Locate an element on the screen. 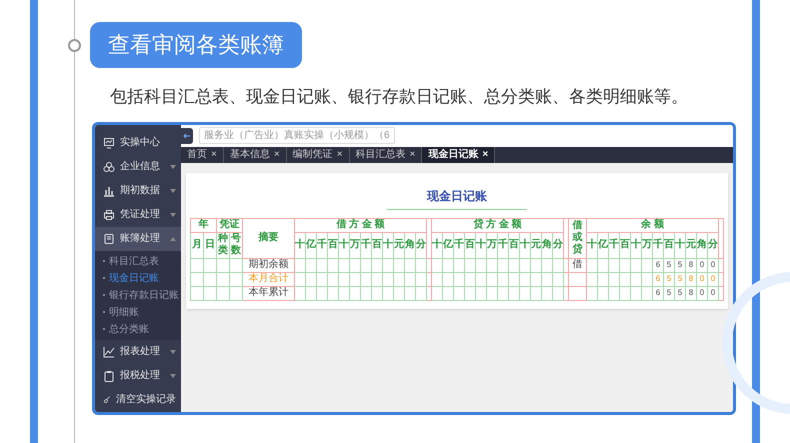 The width and height of the screenshot is (790, 443). sidebar-subitem: 科目汇总表 is located at coordinates (138, 261).